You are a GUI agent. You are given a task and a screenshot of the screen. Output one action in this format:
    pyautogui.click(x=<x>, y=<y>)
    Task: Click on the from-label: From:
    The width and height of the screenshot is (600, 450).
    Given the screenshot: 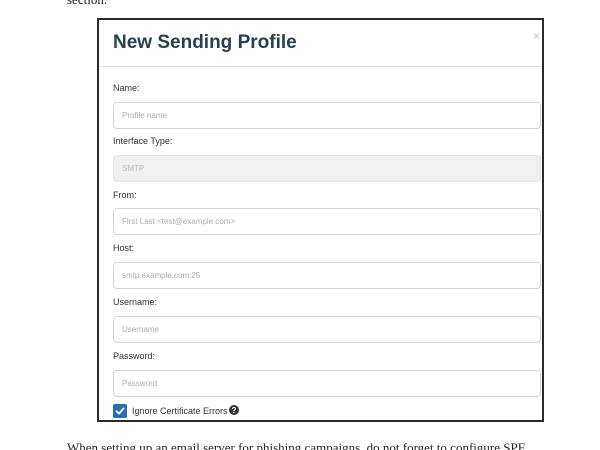 What is the action you would take?
    pyautogui.click(x=125, y=195)
    